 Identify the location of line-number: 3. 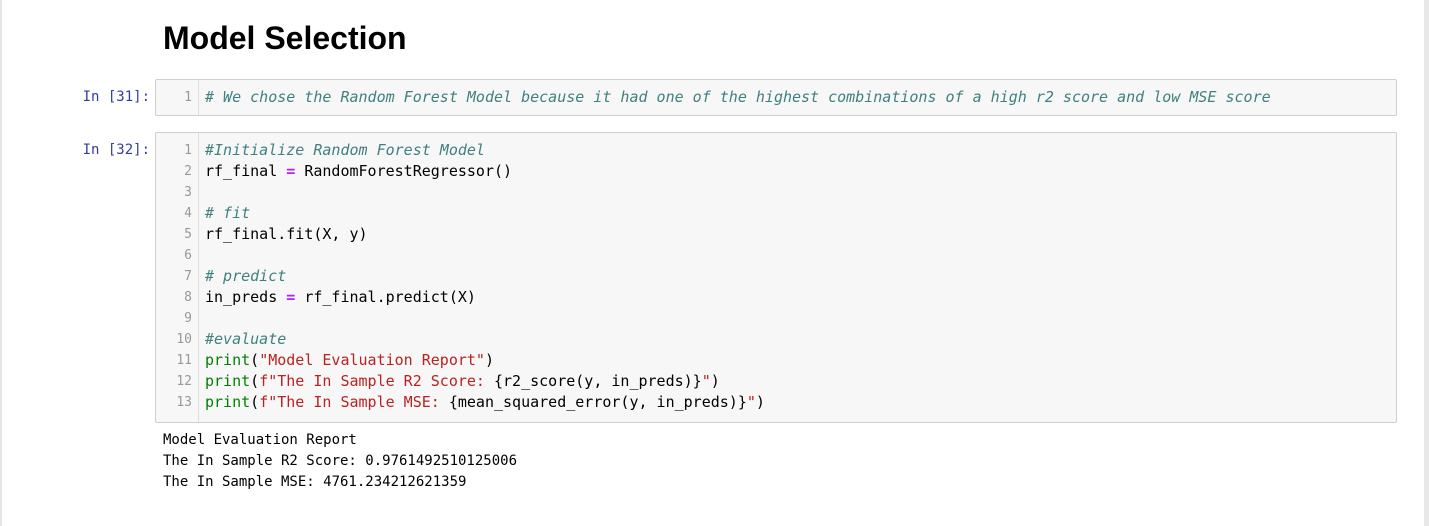
(188, 192).